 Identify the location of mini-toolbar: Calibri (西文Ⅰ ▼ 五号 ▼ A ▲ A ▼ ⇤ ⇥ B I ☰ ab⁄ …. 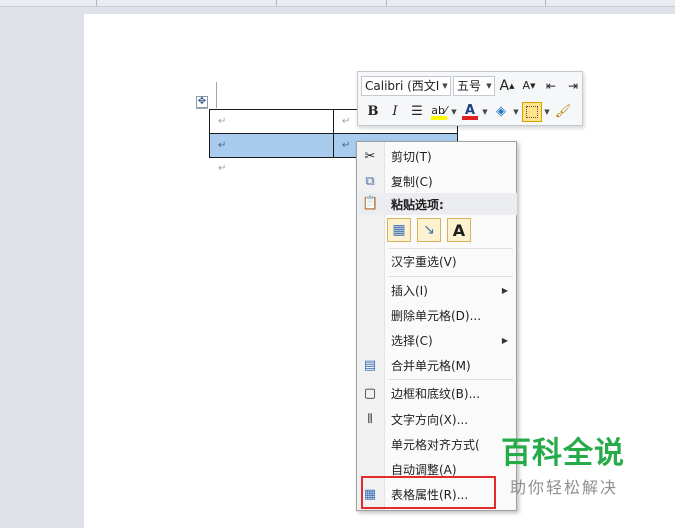
(470, 98).